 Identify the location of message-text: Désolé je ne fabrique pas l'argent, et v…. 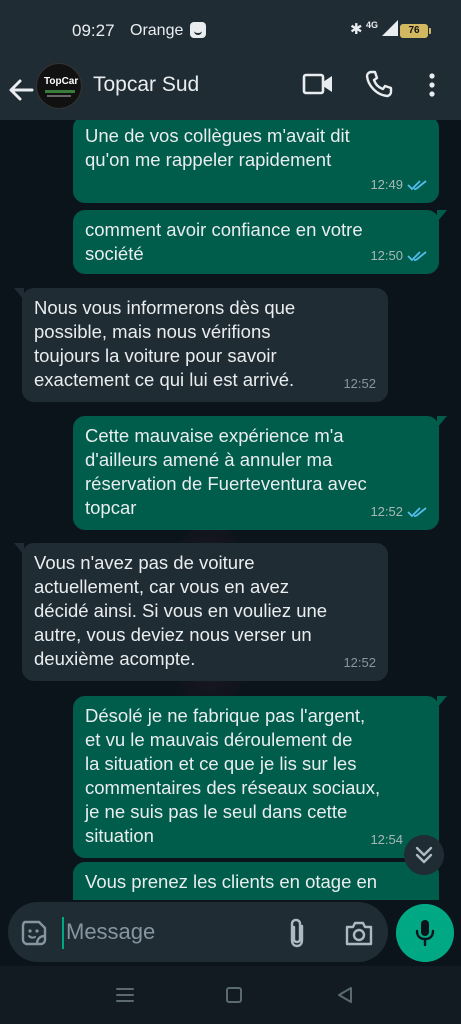
(233, 775).